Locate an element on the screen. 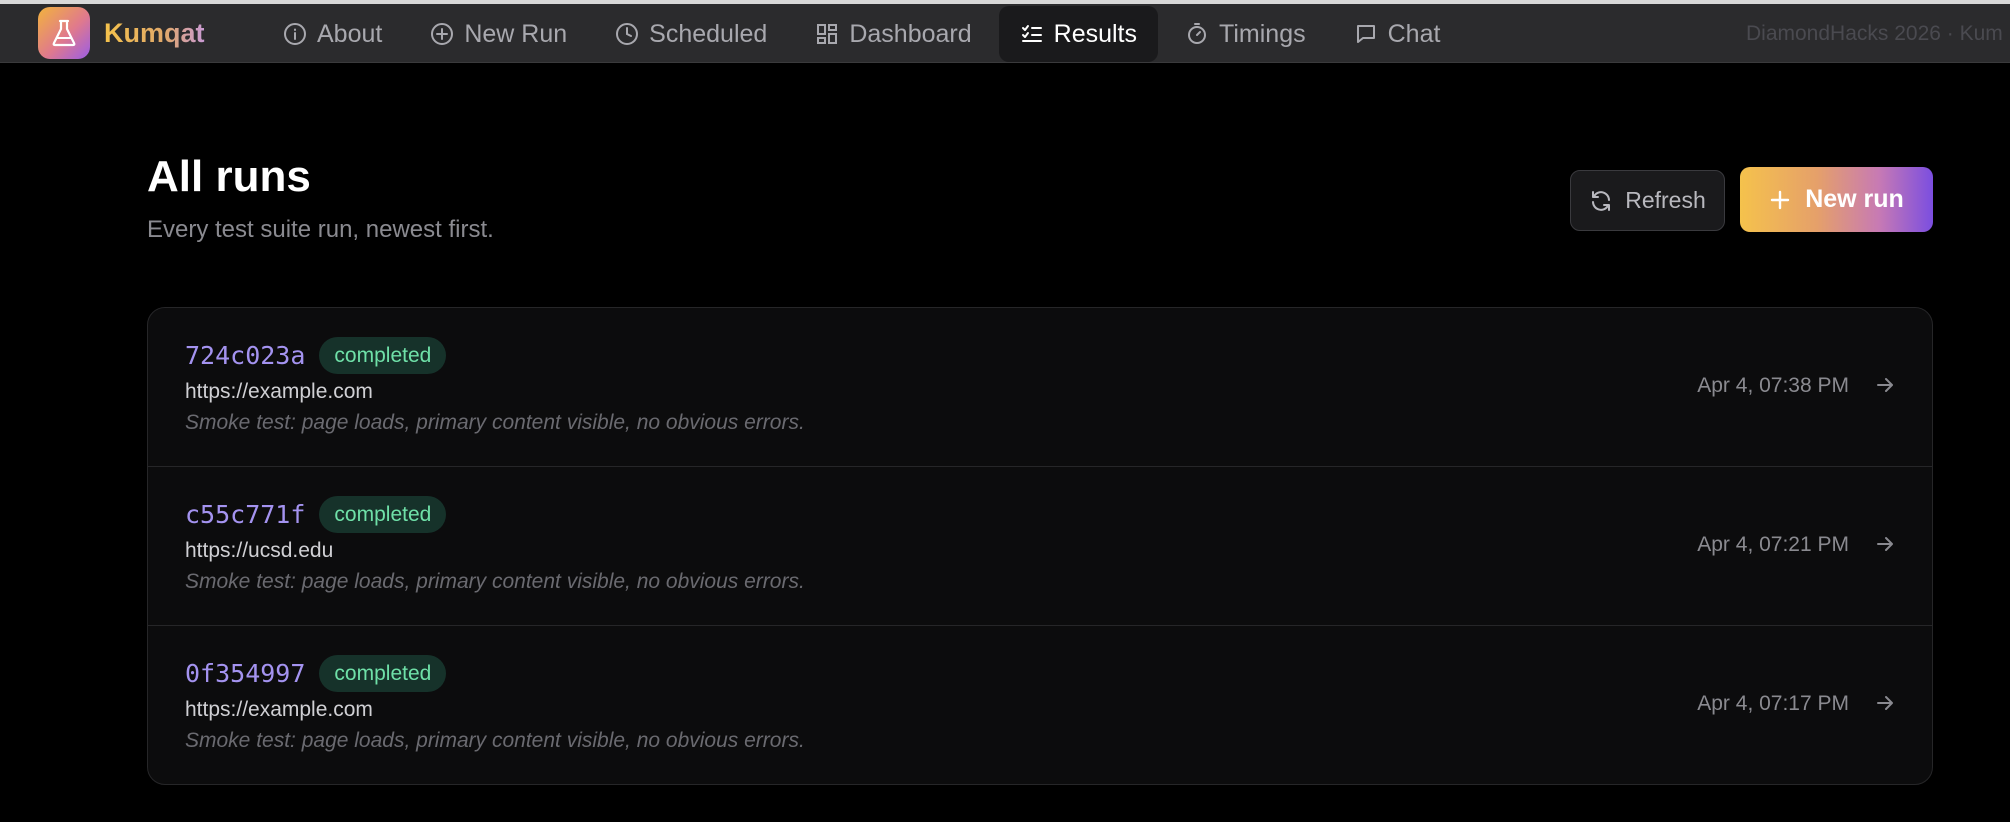 The width and height of the screenshot is (2010, 822). nav-timings-label: Timings is located at coordinates (1262, 33).